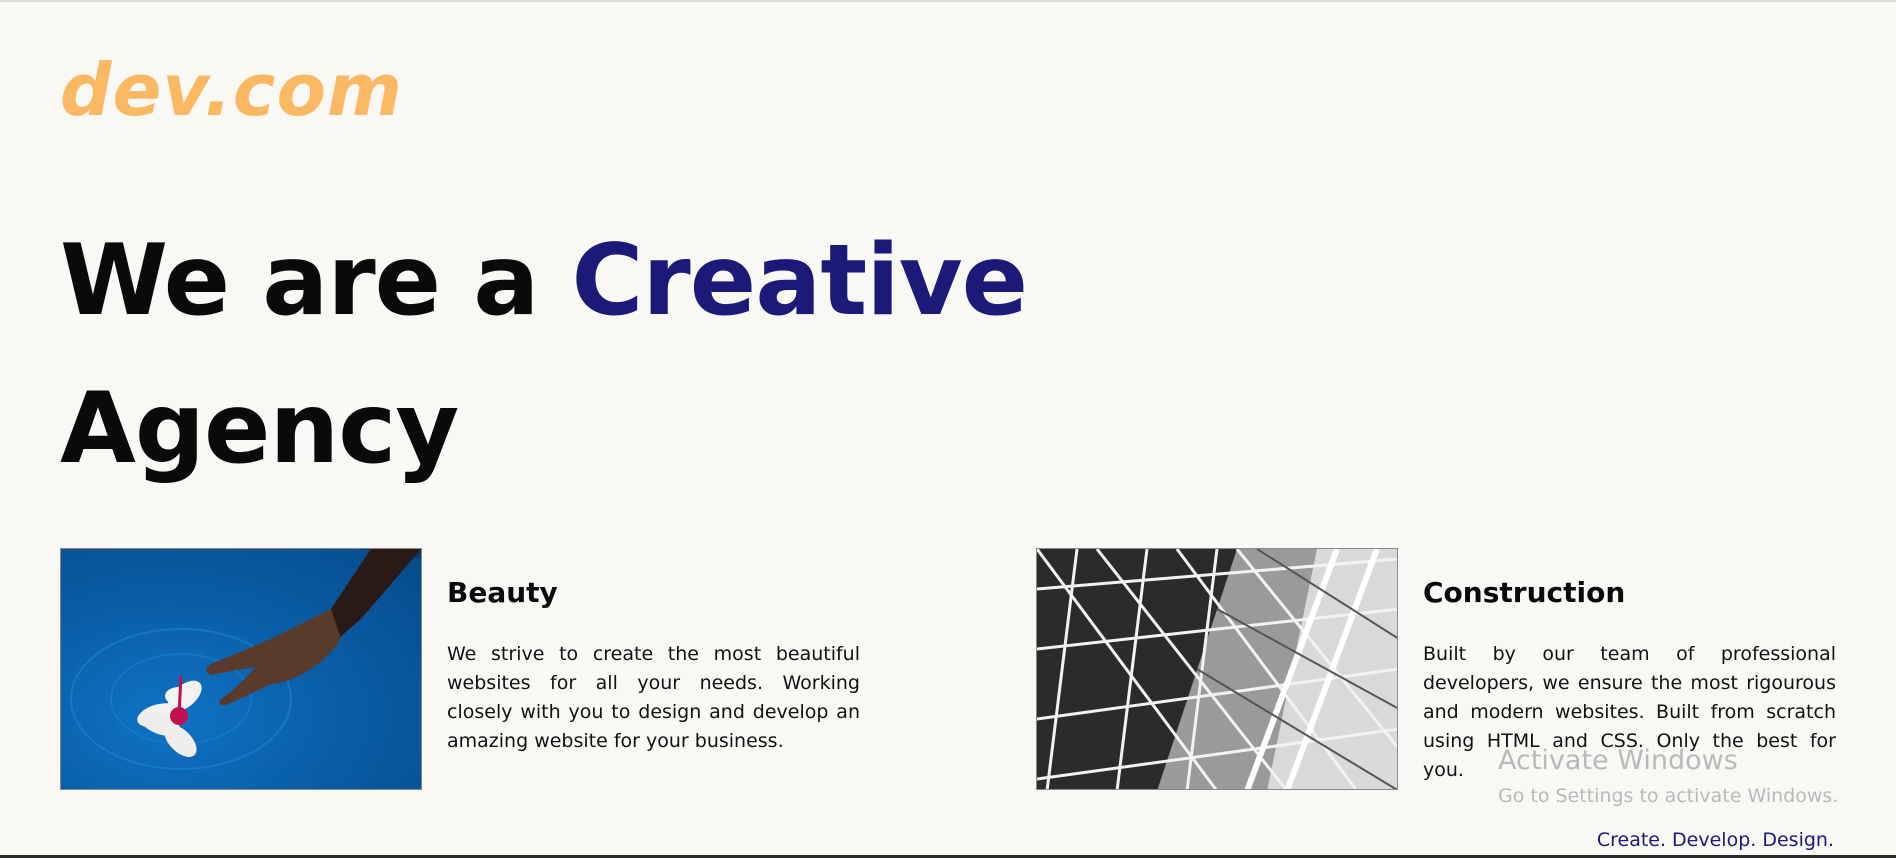 The width and height of the screenshot is (1896, 858). Describe the element at coordinates (245, 659) in the screenshot. I see `hand-flower-illustration` at that location.